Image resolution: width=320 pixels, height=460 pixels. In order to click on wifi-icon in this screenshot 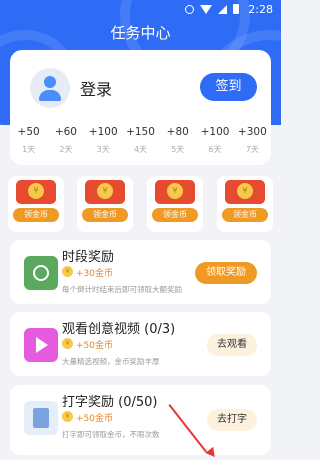, I will do `click(206, 9)`.